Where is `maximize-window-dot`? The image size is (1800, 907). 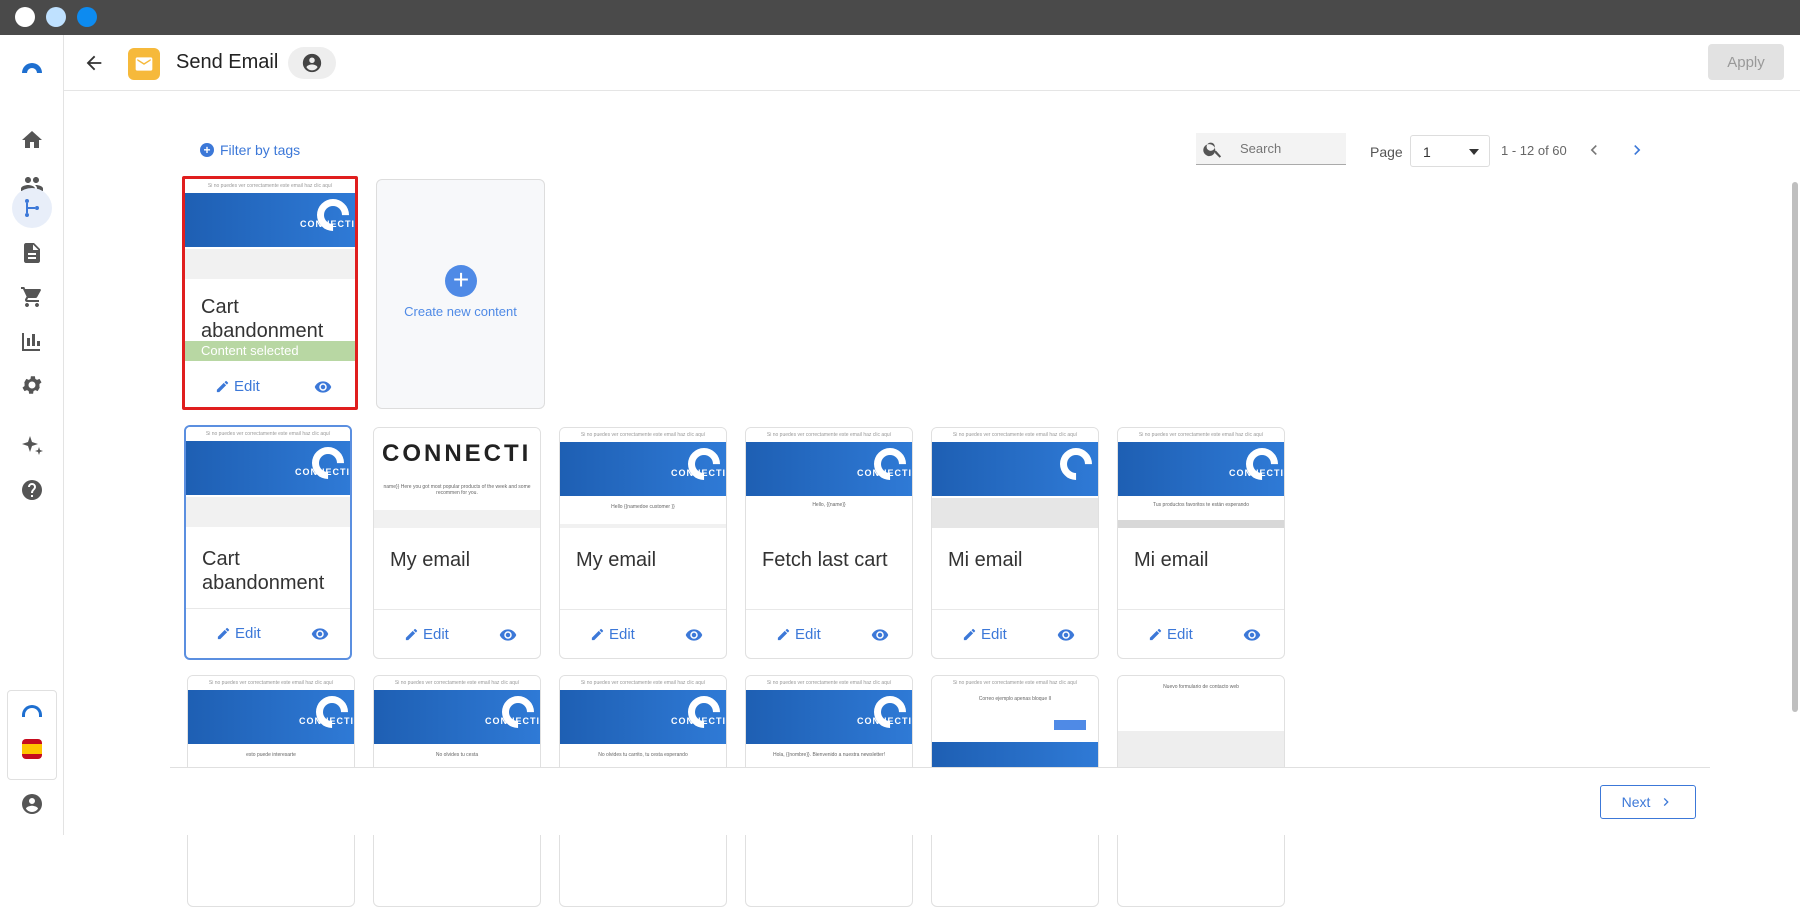 maximize-window-dot is located at coordinates (87, 17).